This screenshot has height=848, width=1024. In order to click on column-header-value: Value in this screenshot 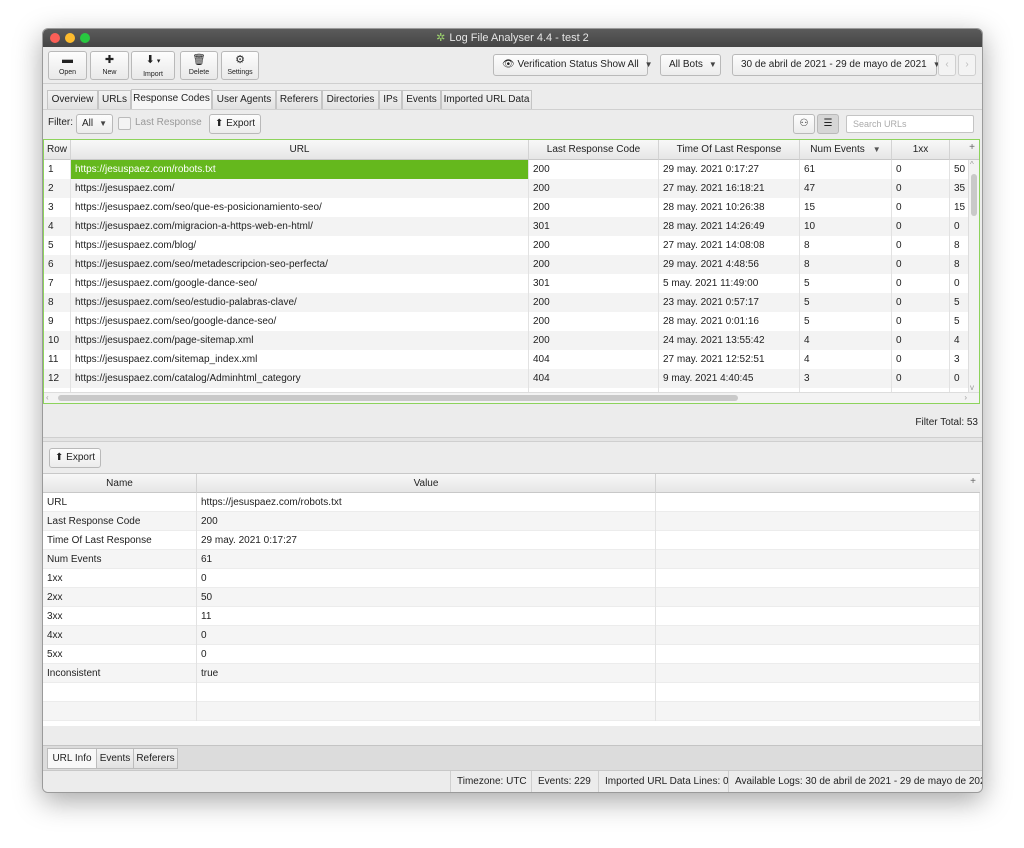, I will do `click(426, 483)`.